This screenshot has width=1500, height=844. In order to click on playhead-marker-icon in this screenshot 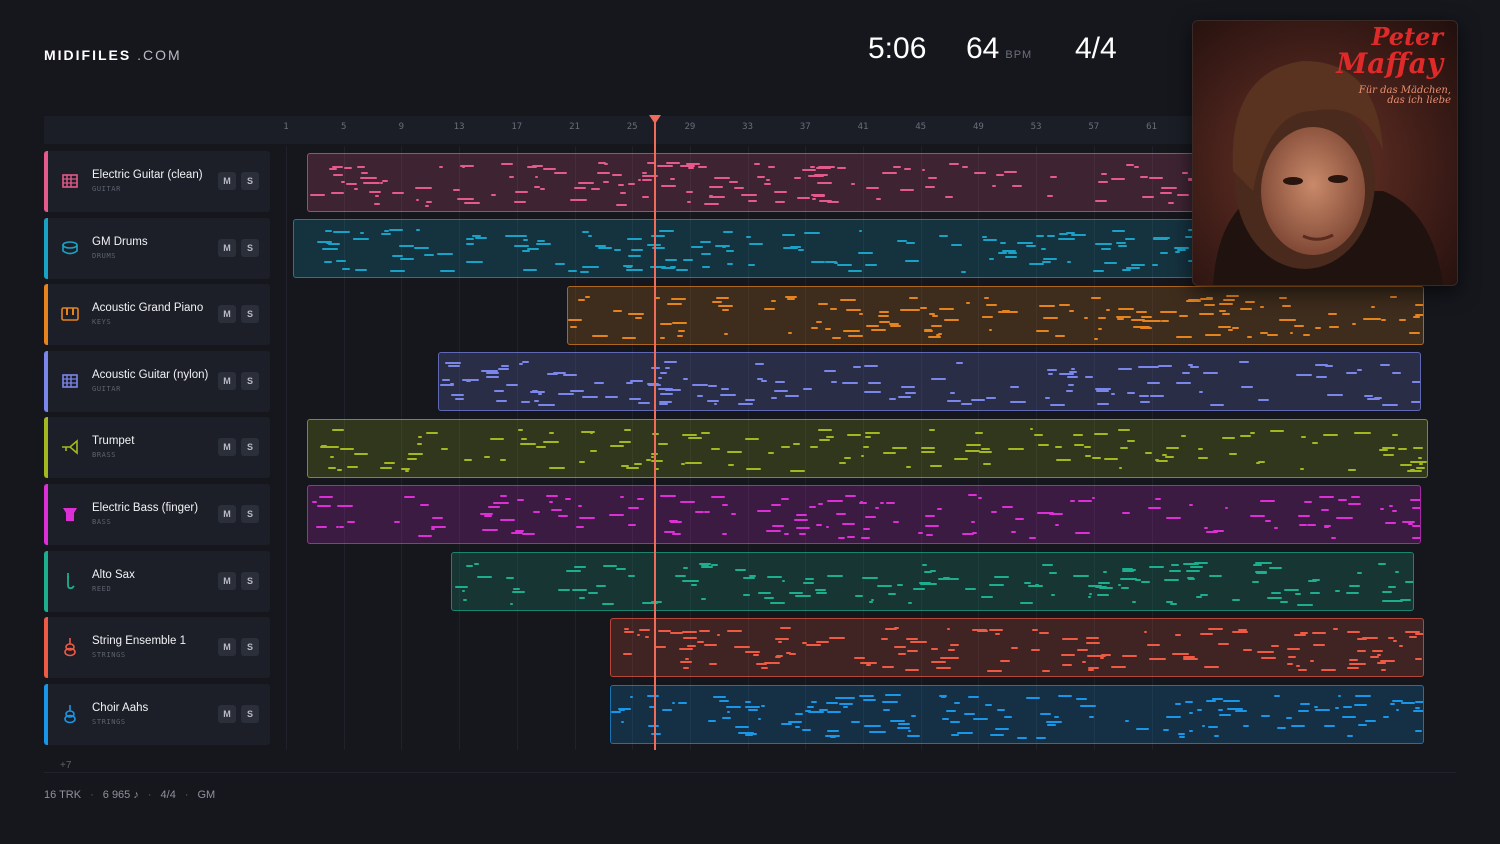, I will do `click(655, 119)`.